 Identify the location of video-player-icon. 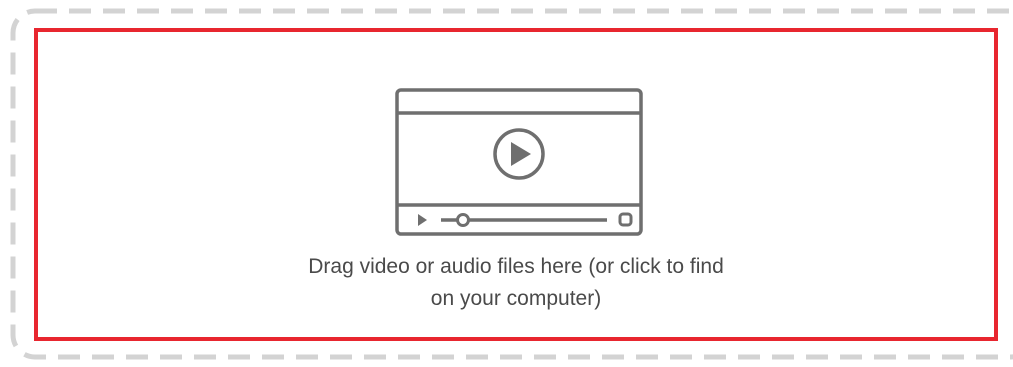
(519, 162).